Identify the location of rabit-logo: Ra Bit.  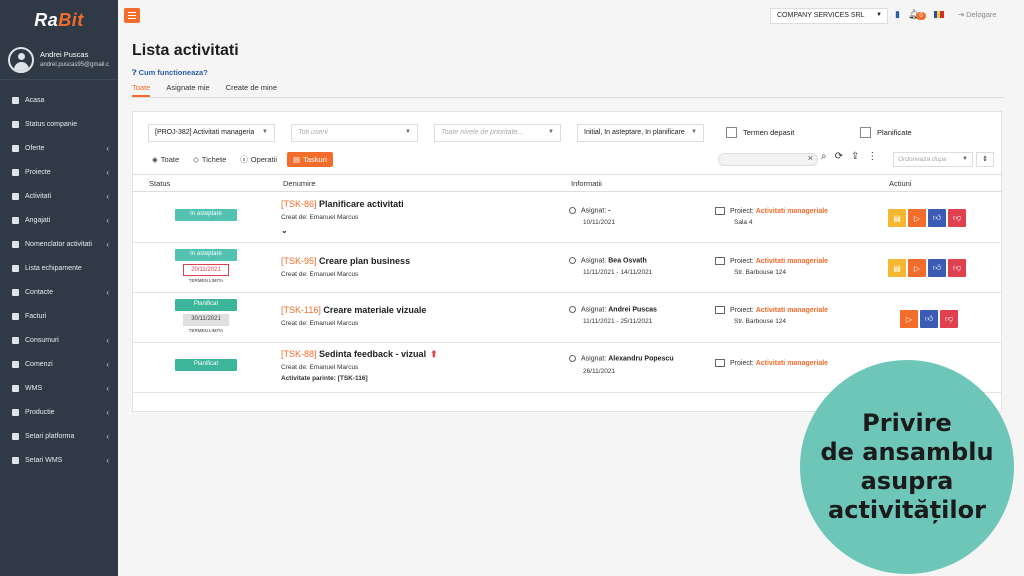
(59, 20).